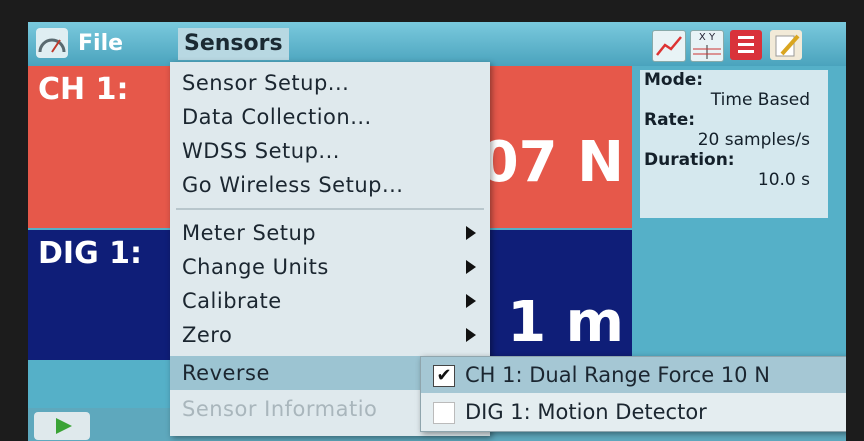  What do you see at coordinates (255, 267) in the screenshot?
I see `menu-item-label: Change Units` at bounding box center [255, 267].